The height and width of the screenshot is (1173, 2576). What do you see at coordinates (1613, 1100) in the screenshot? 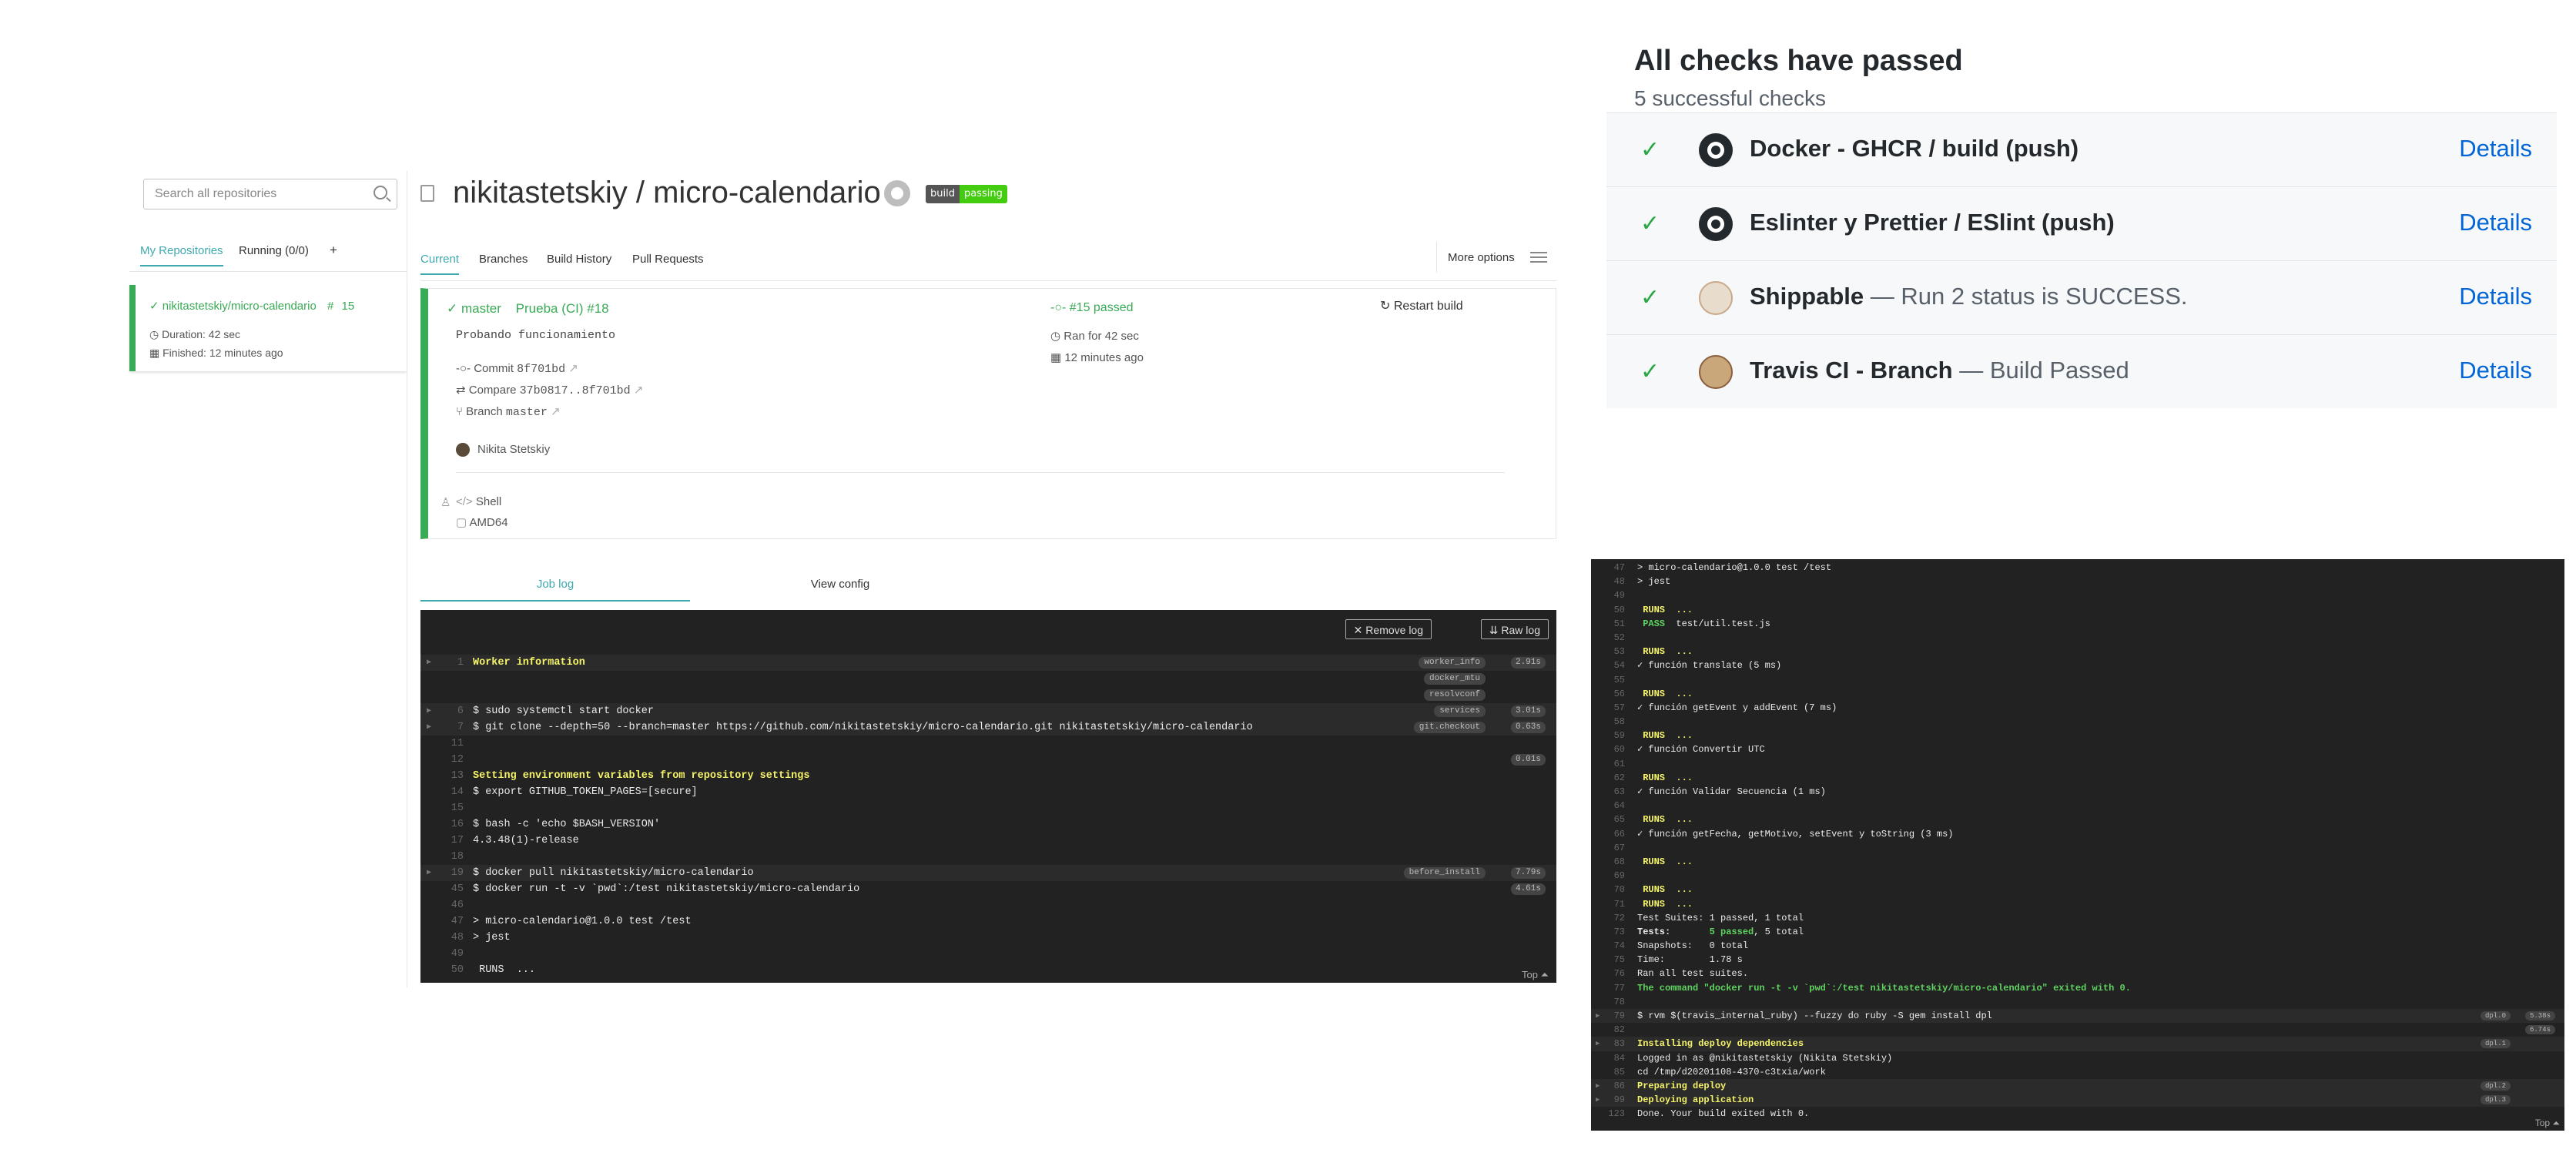
I see `line-number: 99` at bounding box center [1613, 1100].